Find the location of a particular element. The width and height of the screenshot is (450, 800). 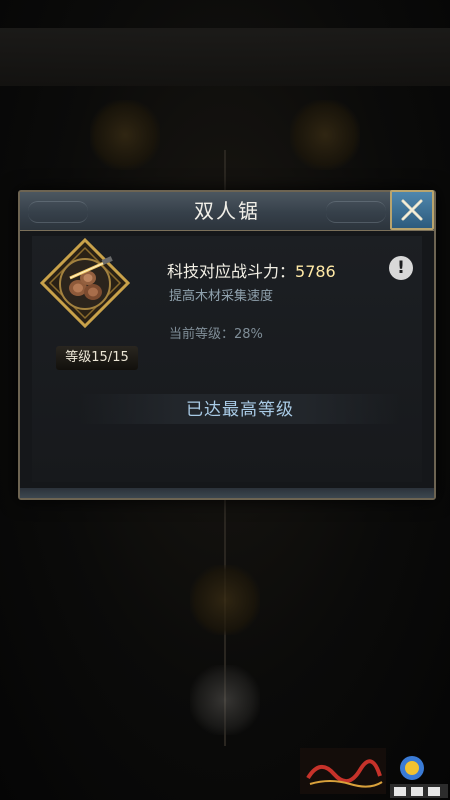

saw-and-logs-icon is located at coordinates (85, 283).